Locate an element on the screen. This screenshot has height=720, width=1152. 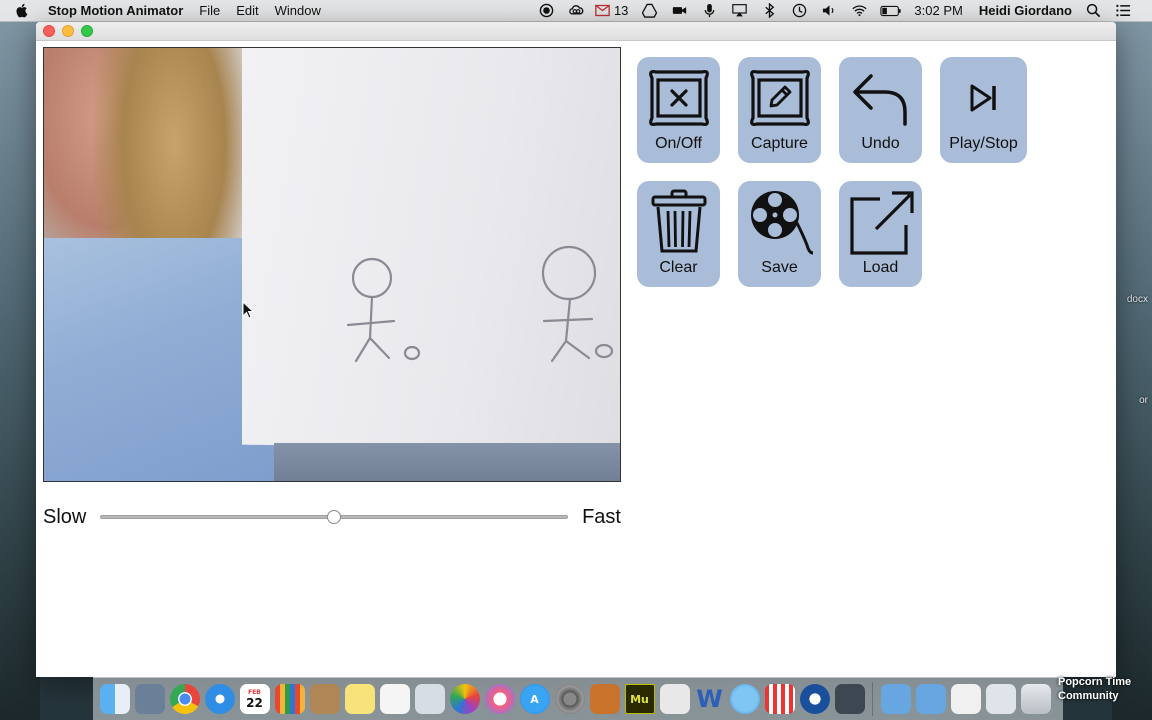
menu-bar: Stop Motion Animator File Edit Window 13 is located at coordinates (576, 11).